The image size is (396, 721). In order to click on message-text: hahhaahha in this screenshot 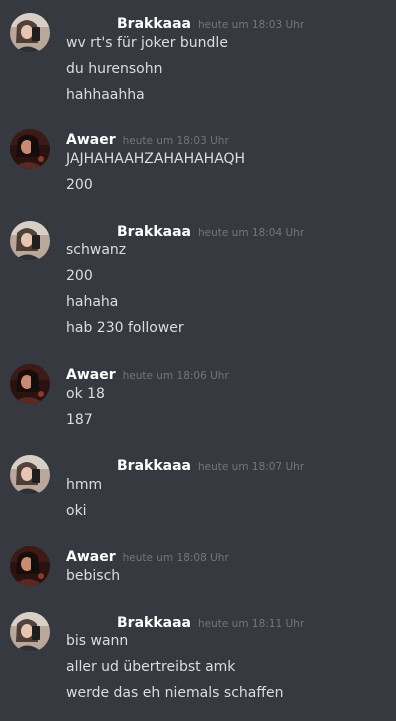, I will do `click(105, 95)`.